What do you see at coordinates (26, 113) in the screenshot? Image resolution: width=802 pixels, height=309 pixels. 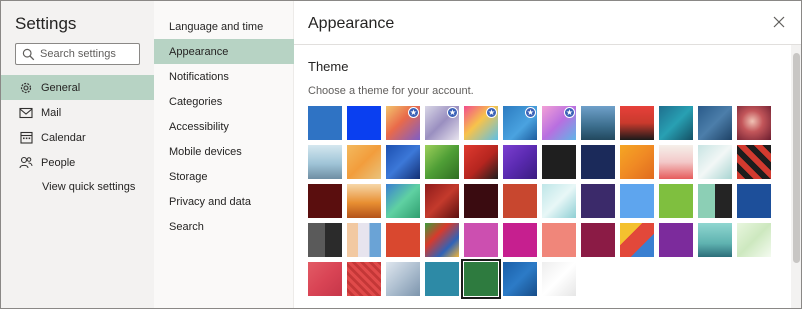 I see `mail-icon` at bounding box center [26, 113].